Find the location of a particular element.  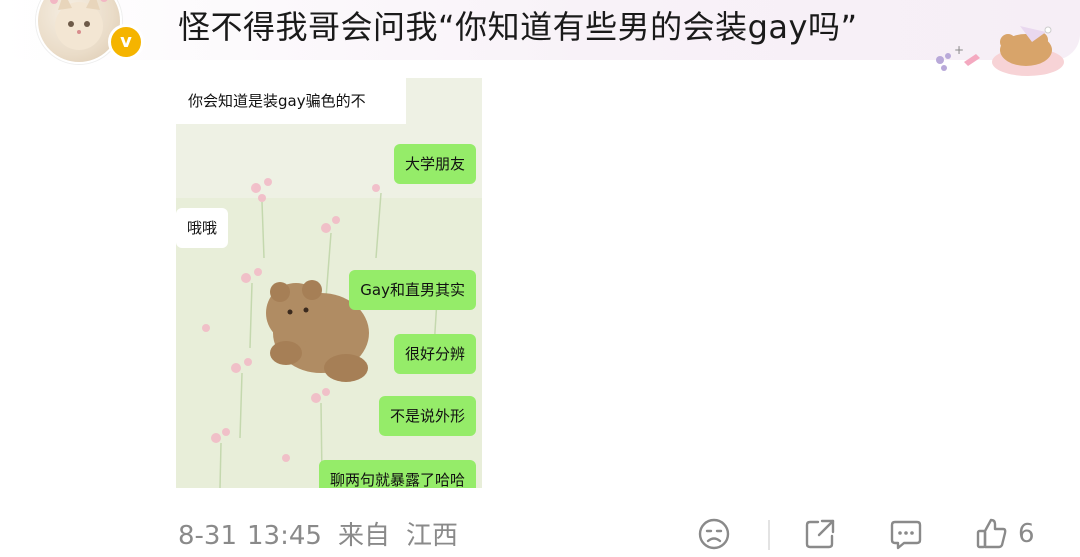

comment-text: 怪不得我哥会问我“你知道有些男的会装gay吗” is located at coordinates (518, 27).